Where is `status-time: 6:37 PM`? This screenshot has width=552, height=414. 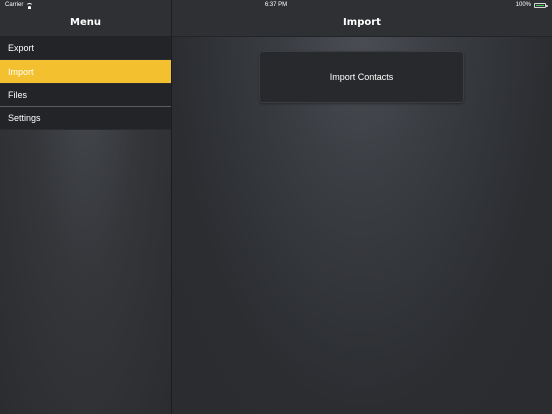
status-time: 6:37 PM is located at coordinates (276, 5).